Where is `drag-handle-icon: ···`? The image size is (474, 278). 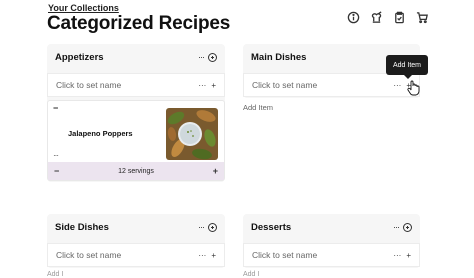
drag-handle-icon: ··· is located at coordinates (56, 155).